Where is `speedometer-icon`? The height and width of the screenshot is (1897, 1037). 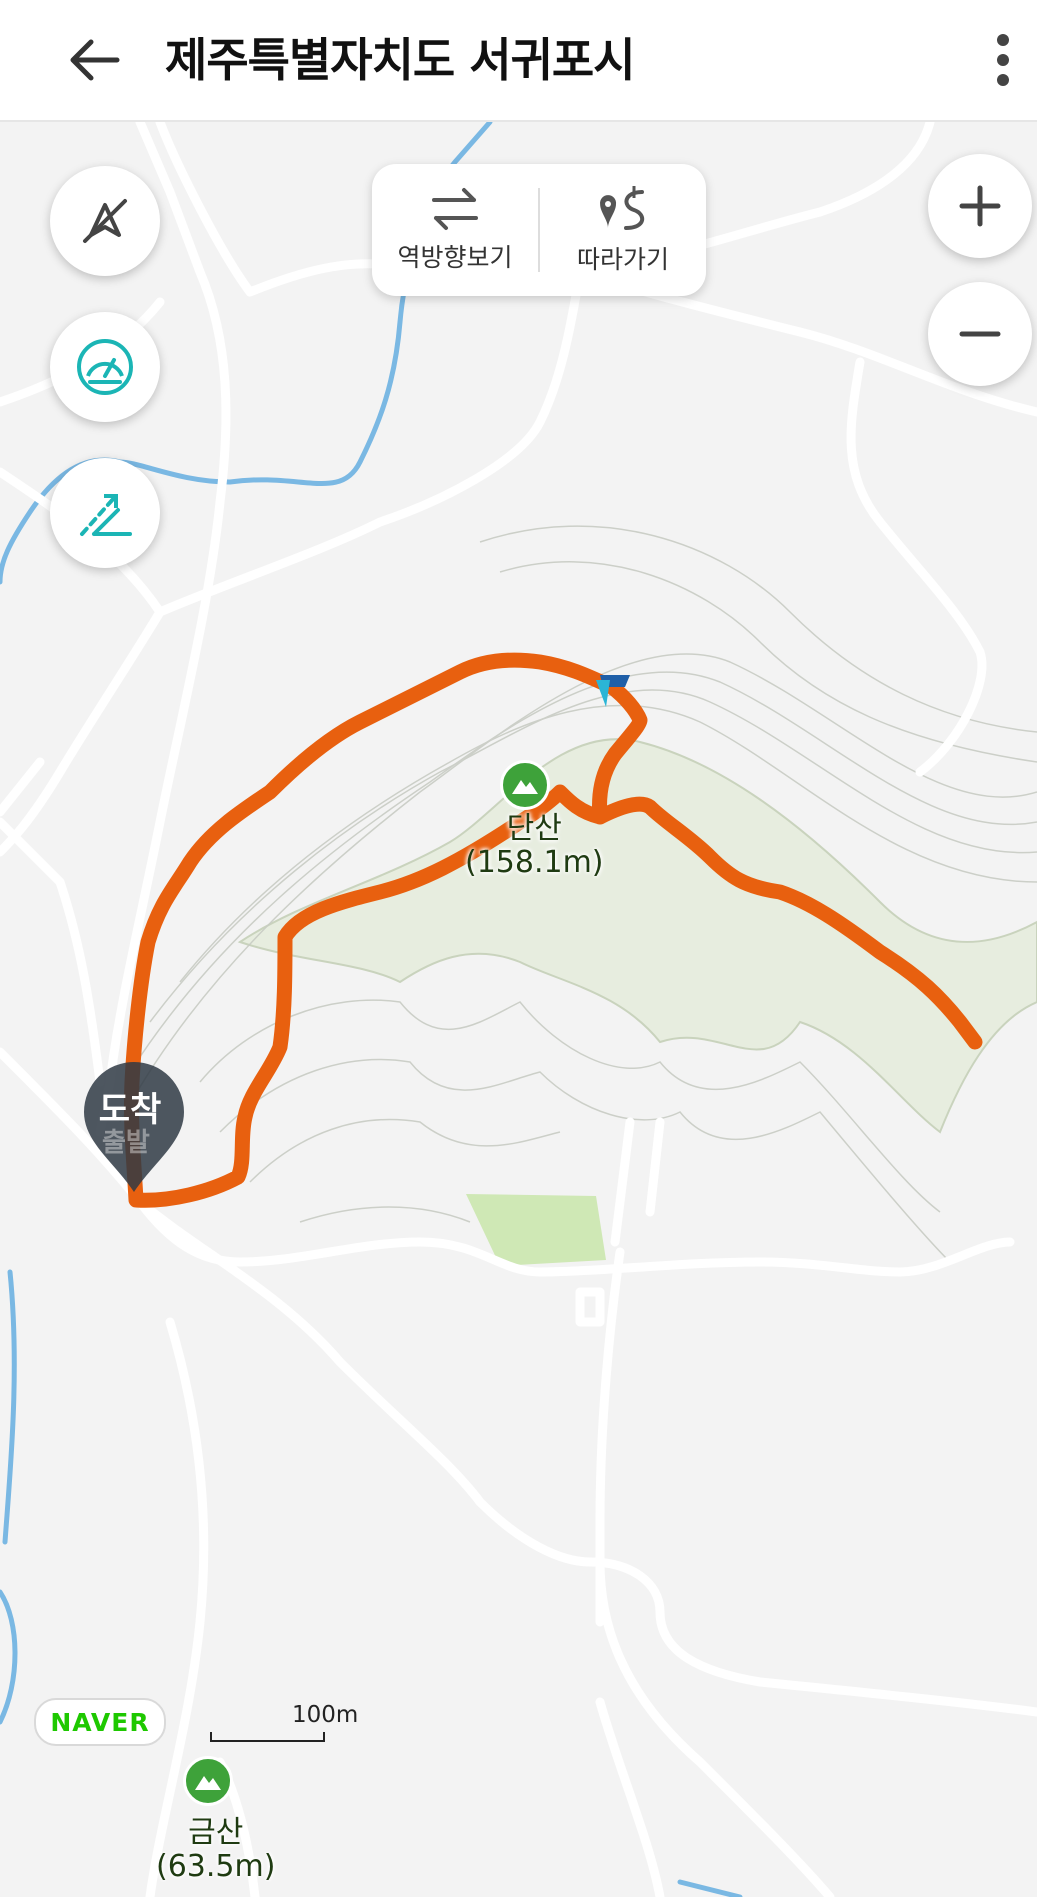 speedometer-icon is located at coordinates (105, 367).